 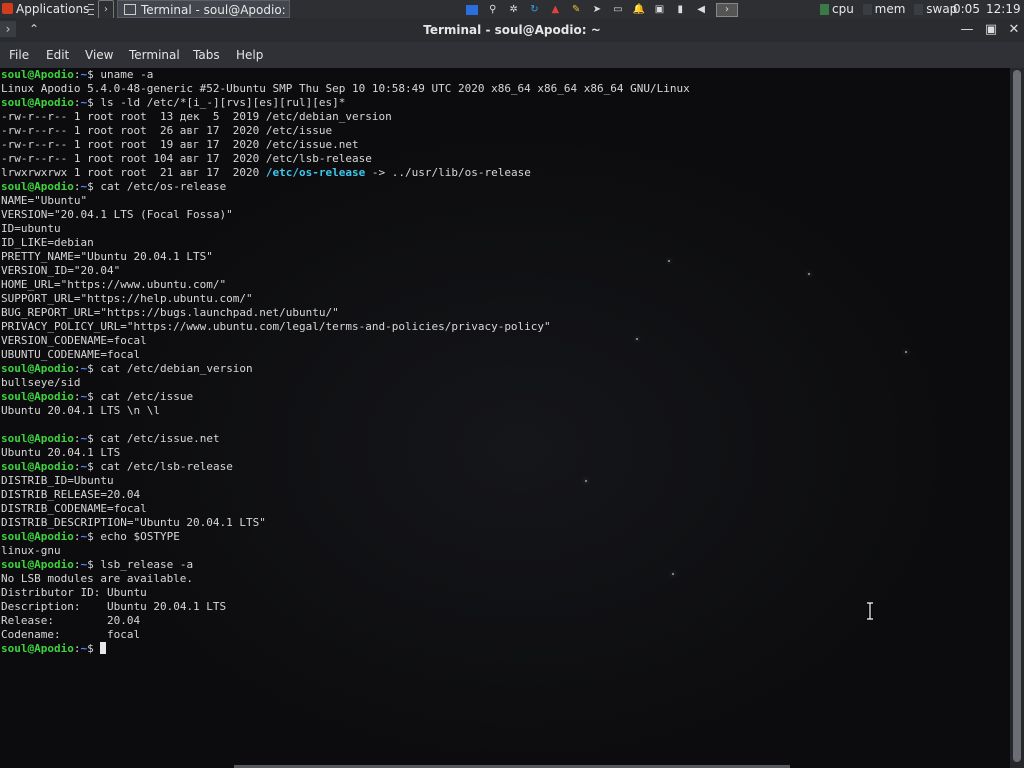 I want to click on command-text: ls -ld /etc/*[i_-][rvs][es][rul][es]*, so click(x=223, y=102).